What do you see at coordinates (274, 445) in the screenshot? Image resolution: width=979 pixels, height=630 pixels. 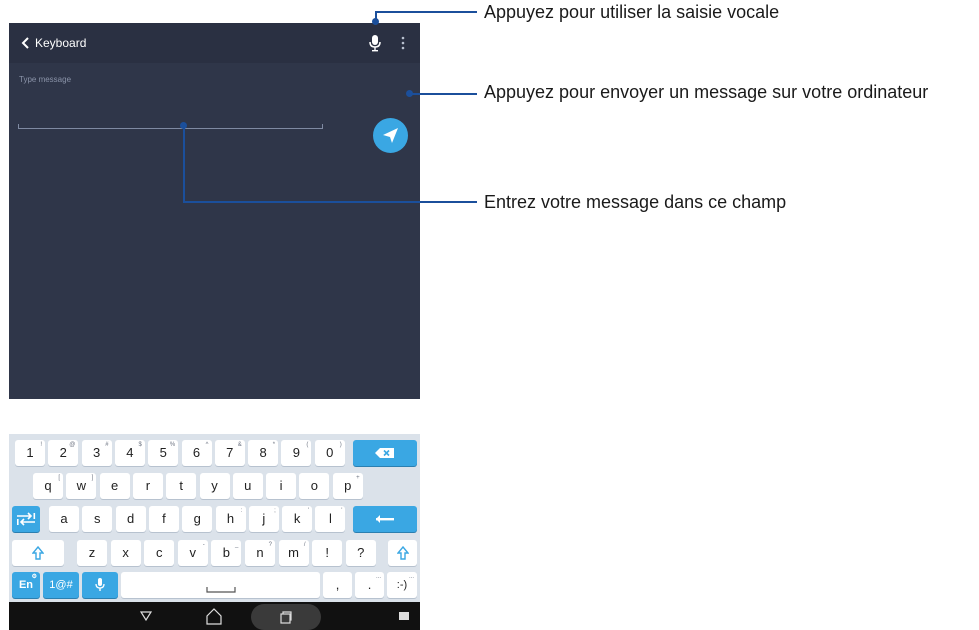 I see `key-secondary-label: *` at bounding box center [274, 445].